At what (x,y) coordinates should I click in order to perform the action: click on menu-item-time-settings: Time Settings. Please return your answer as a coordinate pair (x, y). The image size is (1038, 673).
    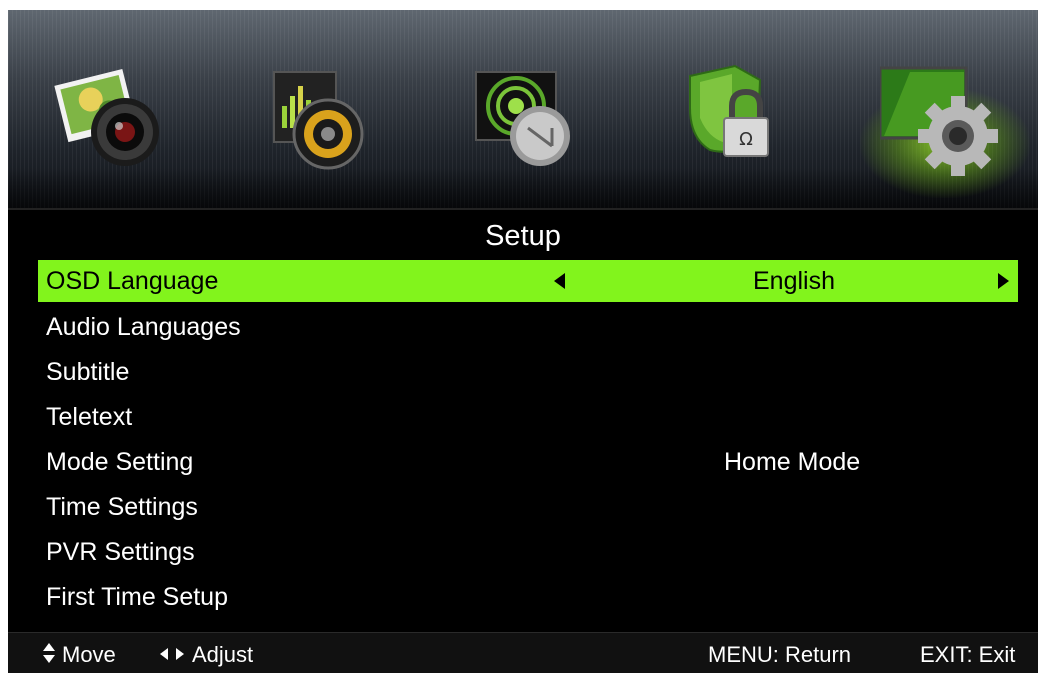
    Looking at the image, I should click on (528, 507).